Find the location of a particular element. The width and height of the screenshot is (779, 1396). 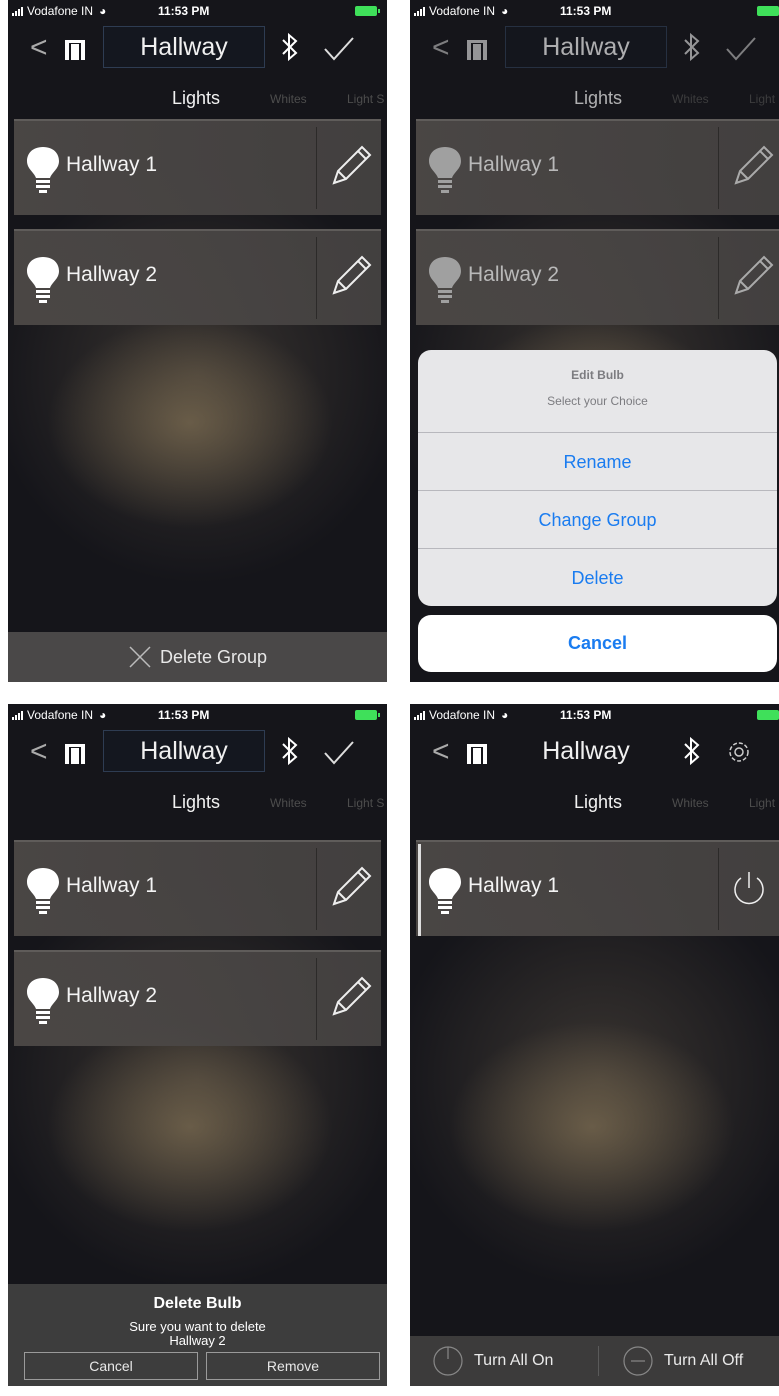

delete-group-button: Delete Group is located at coordinates (197, 657).